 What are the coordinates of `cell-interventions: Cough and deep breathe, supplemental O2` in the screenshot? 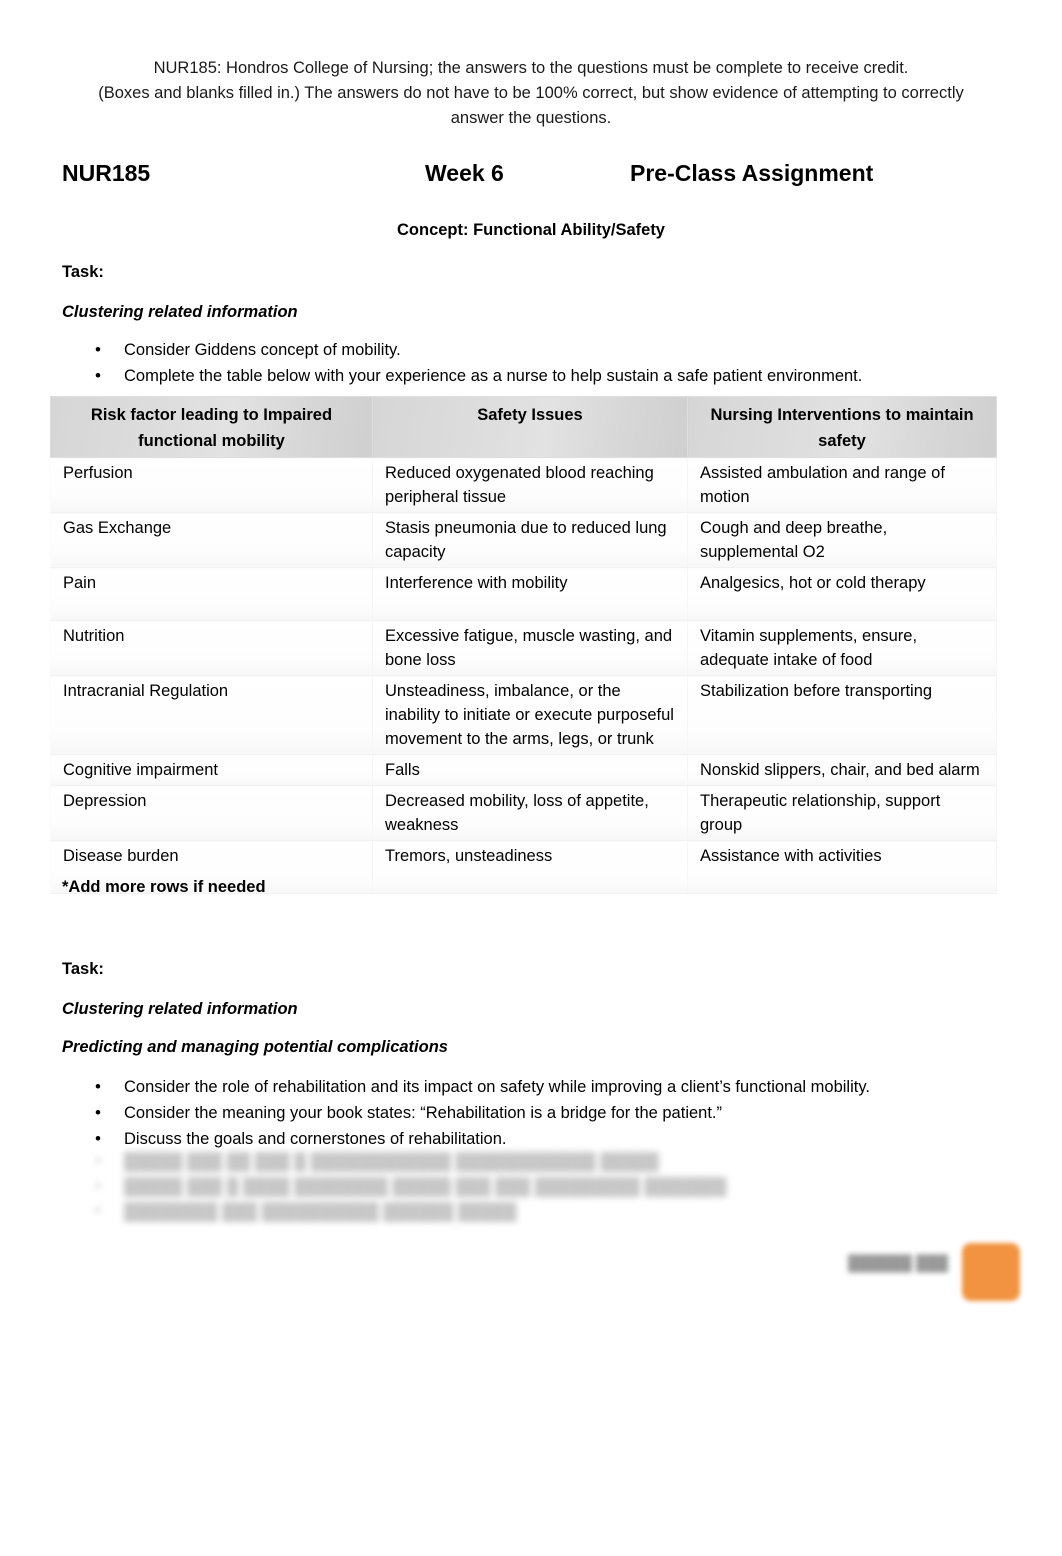 It's located at (842, 540).